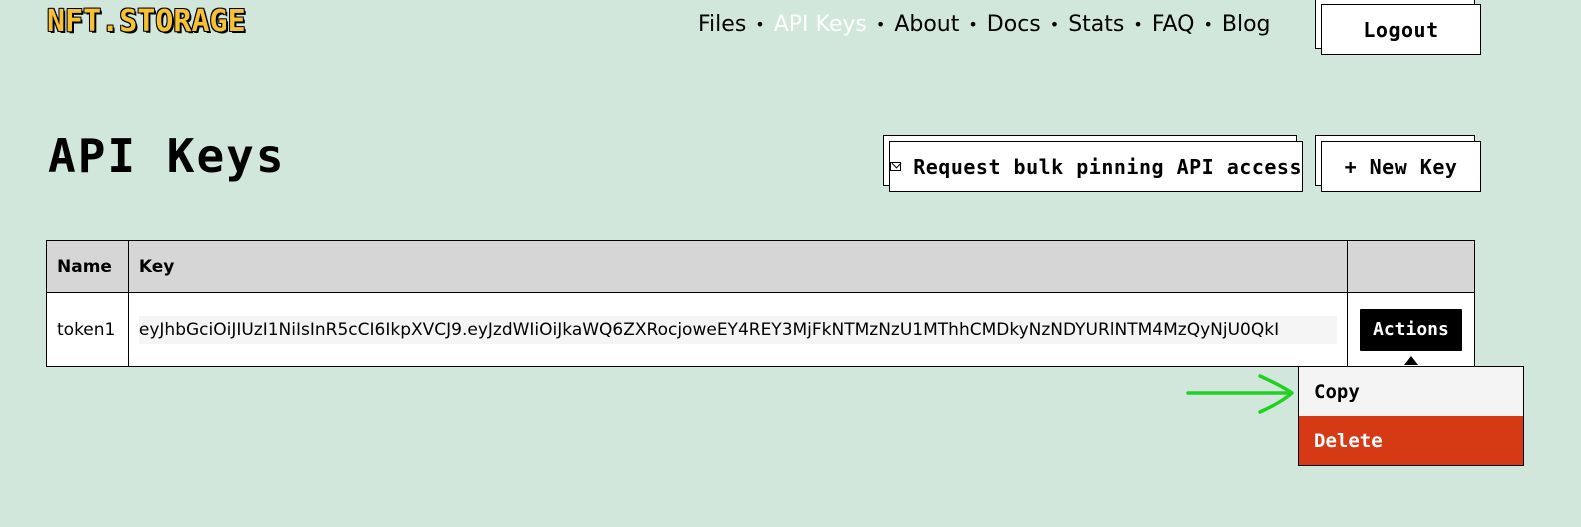  Describe the element at coordinates (167, 156) in the screenshot. I see `page-title: API Keys` at that location.